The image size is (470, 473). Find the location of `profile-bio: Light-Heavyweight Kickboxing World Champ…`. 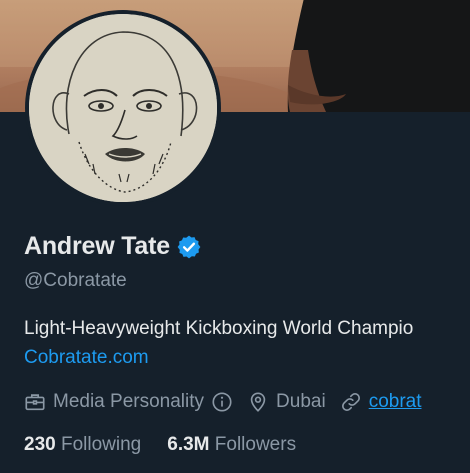

profile-bio: Light-Heavyweight Kickboxing World Champ… is located at coordinates (219, 328).